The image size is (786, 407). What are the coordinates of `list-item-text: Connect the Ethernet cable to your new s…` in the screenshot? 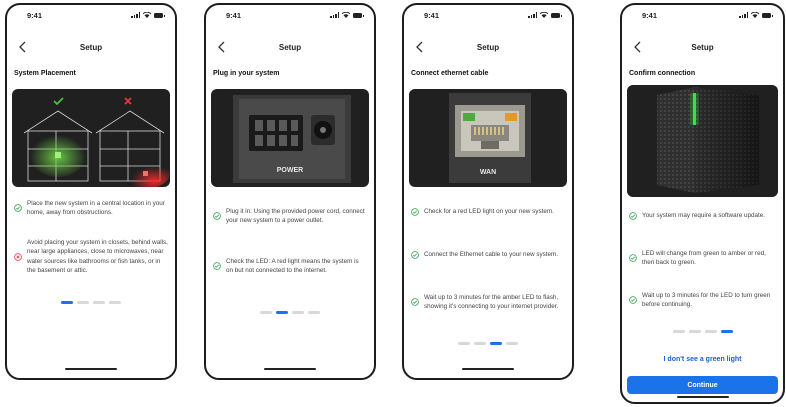 It's located at (491, 254).